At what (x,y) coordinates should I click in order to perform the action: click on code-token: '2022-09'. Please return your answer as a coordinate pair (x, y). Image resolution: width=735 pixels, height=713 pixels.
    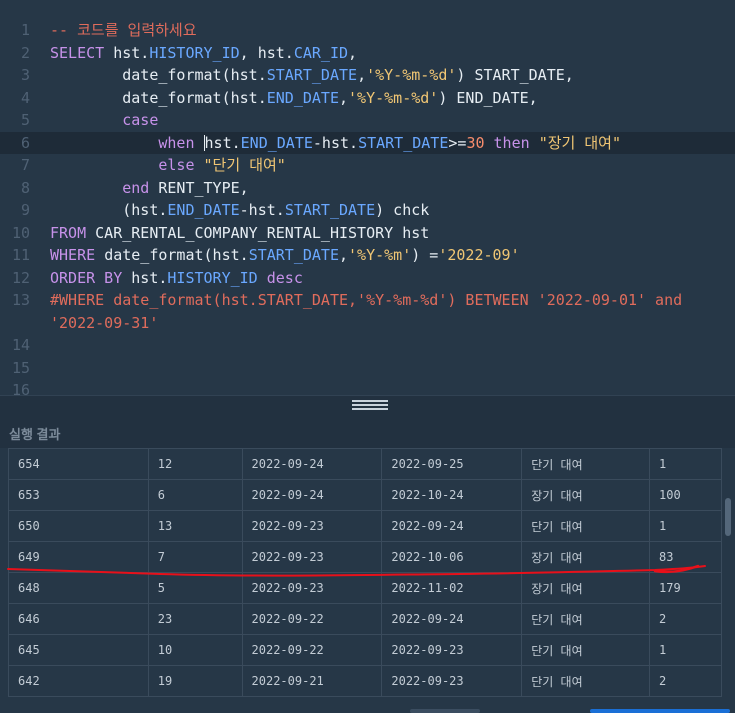
    Looking at the image, I should click on (479, 255).